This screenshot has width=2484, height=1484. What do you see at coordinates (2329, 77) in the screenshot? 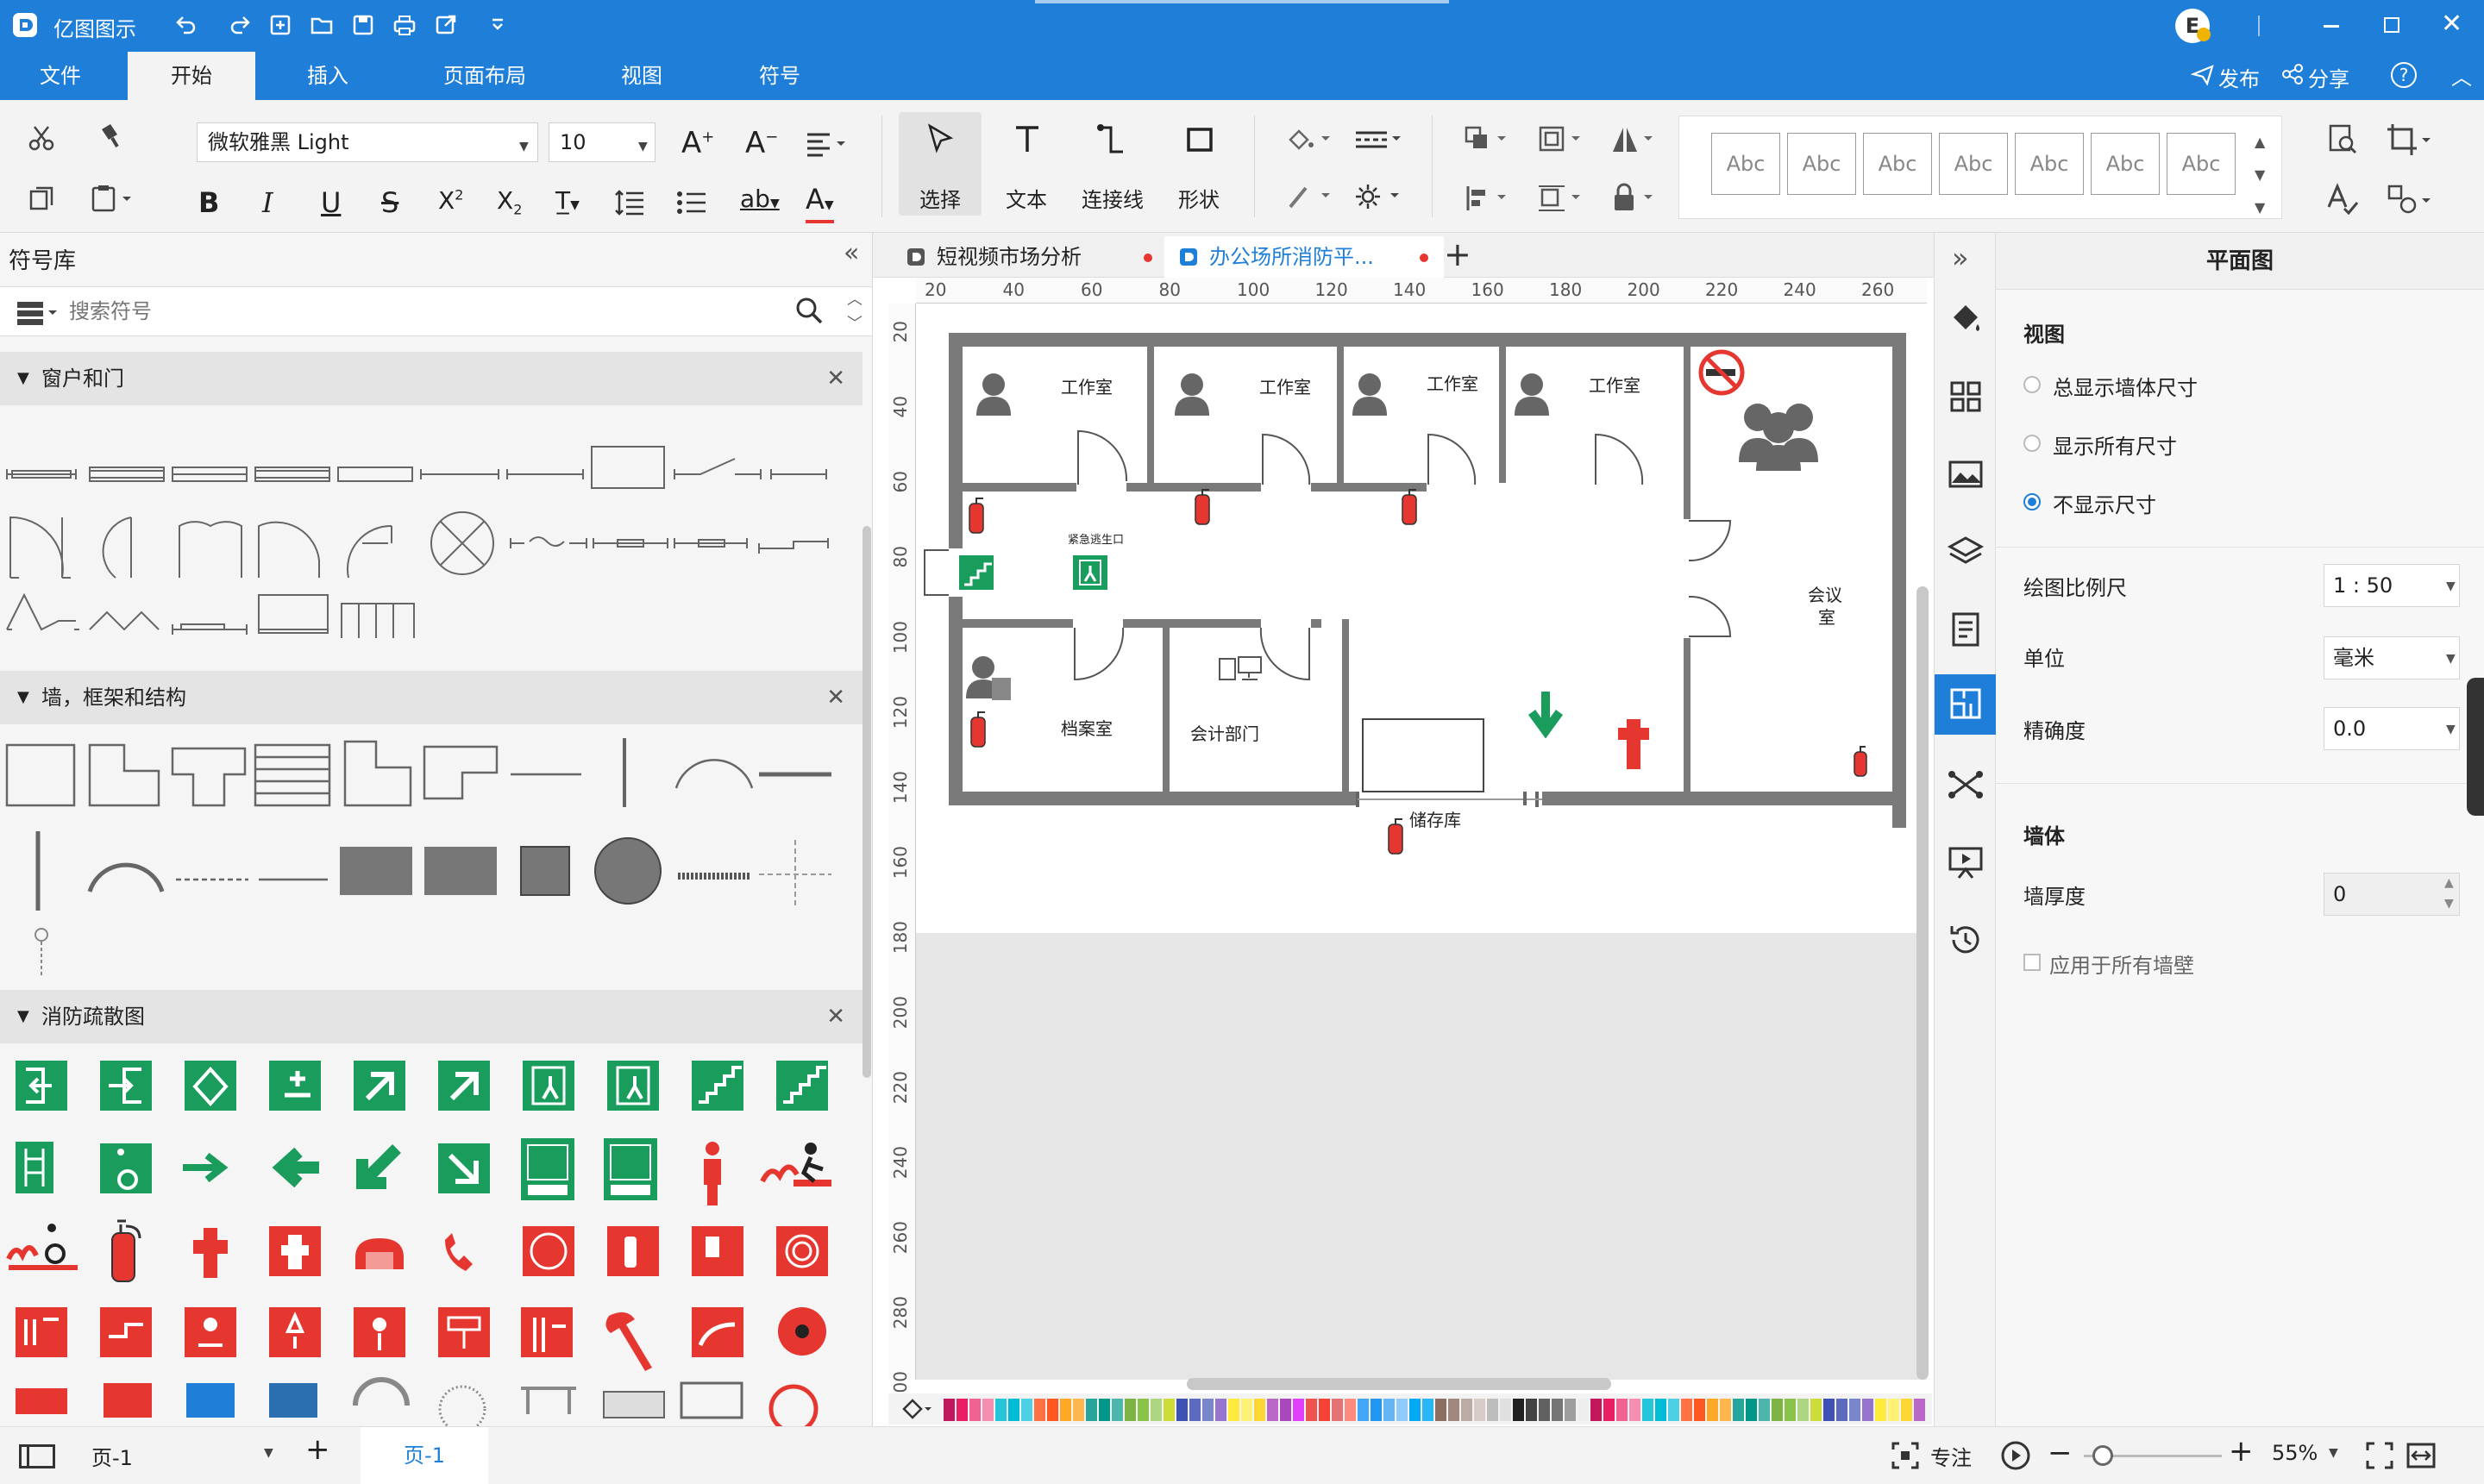
I see `share-button: 分享` at bounding box center [2329, 77].